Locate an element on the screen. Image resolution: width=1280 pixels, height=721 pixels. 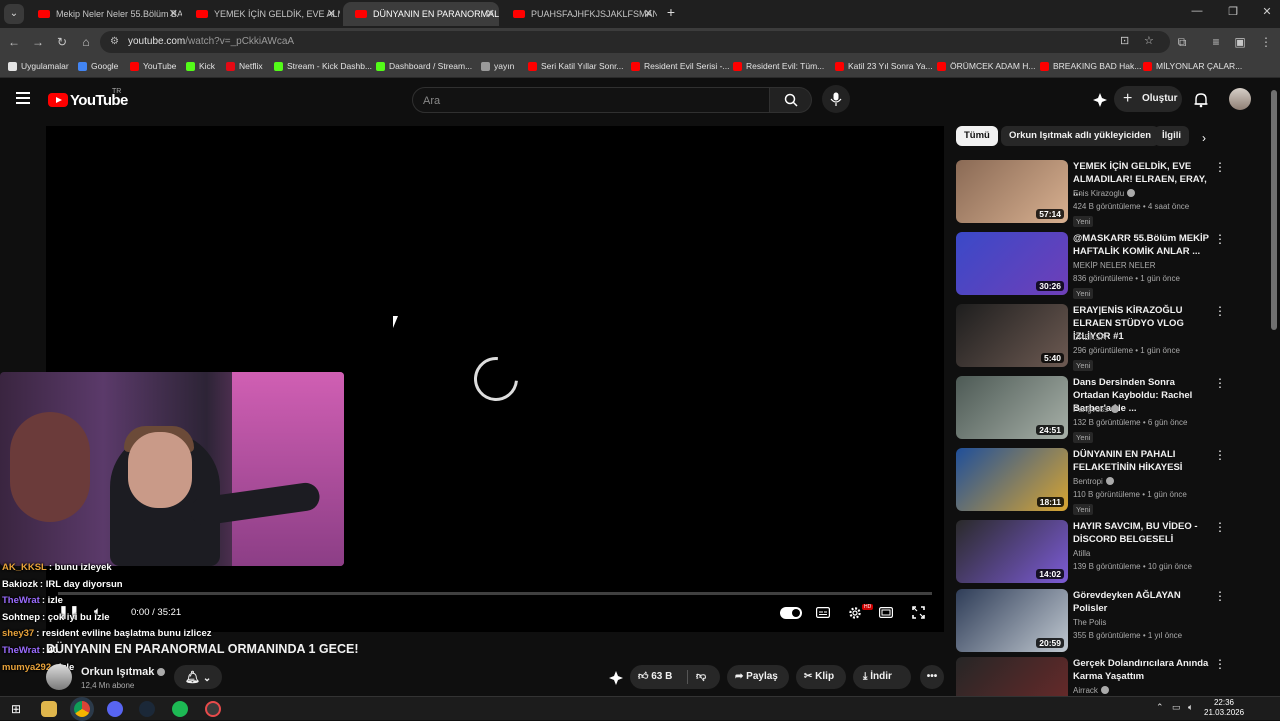
site-info-icon: ⚙ is located at coordinates (116, 42).